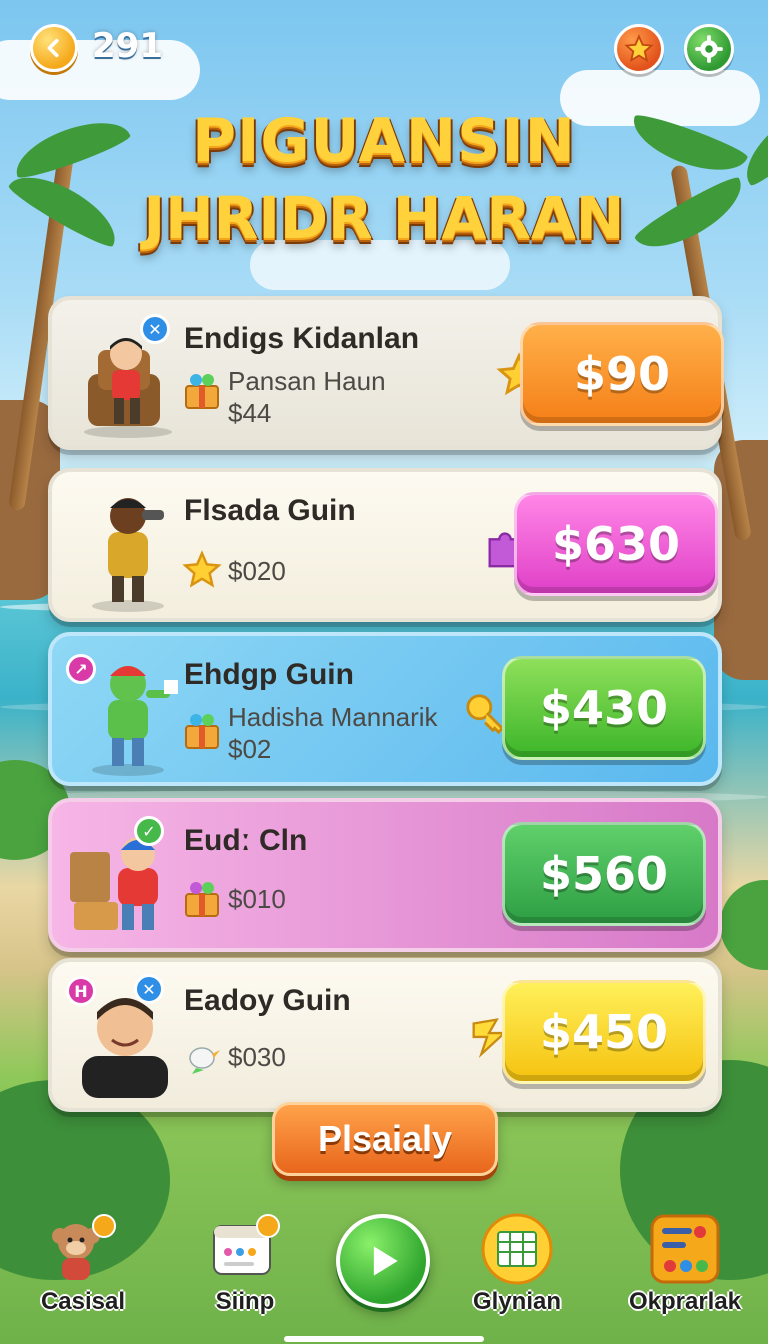  Describe the element at coordinates (257, 571) in the screenshot. I see `card-subvalue: $020` at that location.